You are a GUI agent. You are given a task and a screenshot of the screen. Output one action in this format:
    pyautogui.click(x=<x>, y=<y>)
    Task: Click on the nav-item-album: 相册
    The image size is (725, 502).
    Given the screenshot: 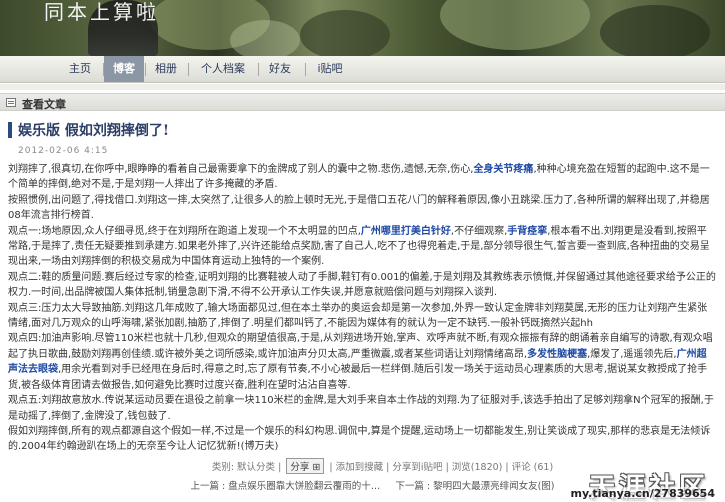 What is the action you would take?
    pyautogui.click(x=166, y=69)
    